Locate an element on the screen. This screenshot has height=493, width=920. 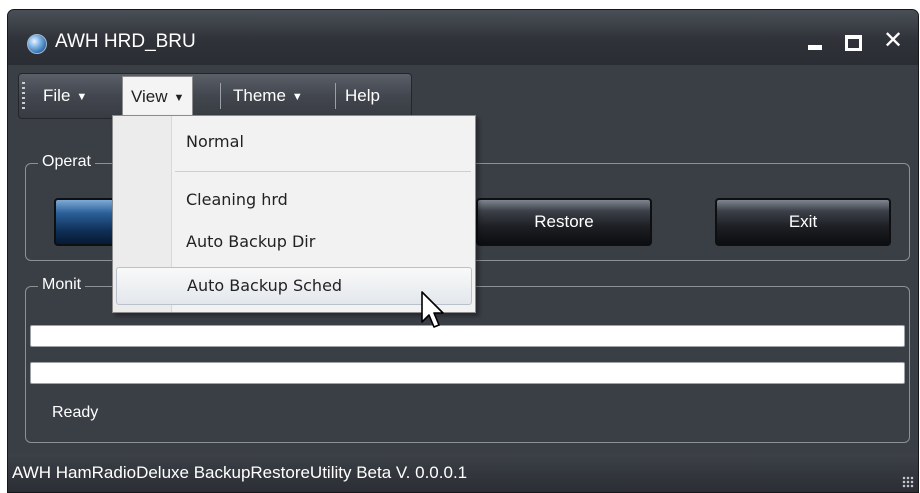
menu-help: Help is located at coordinates (362, 96).